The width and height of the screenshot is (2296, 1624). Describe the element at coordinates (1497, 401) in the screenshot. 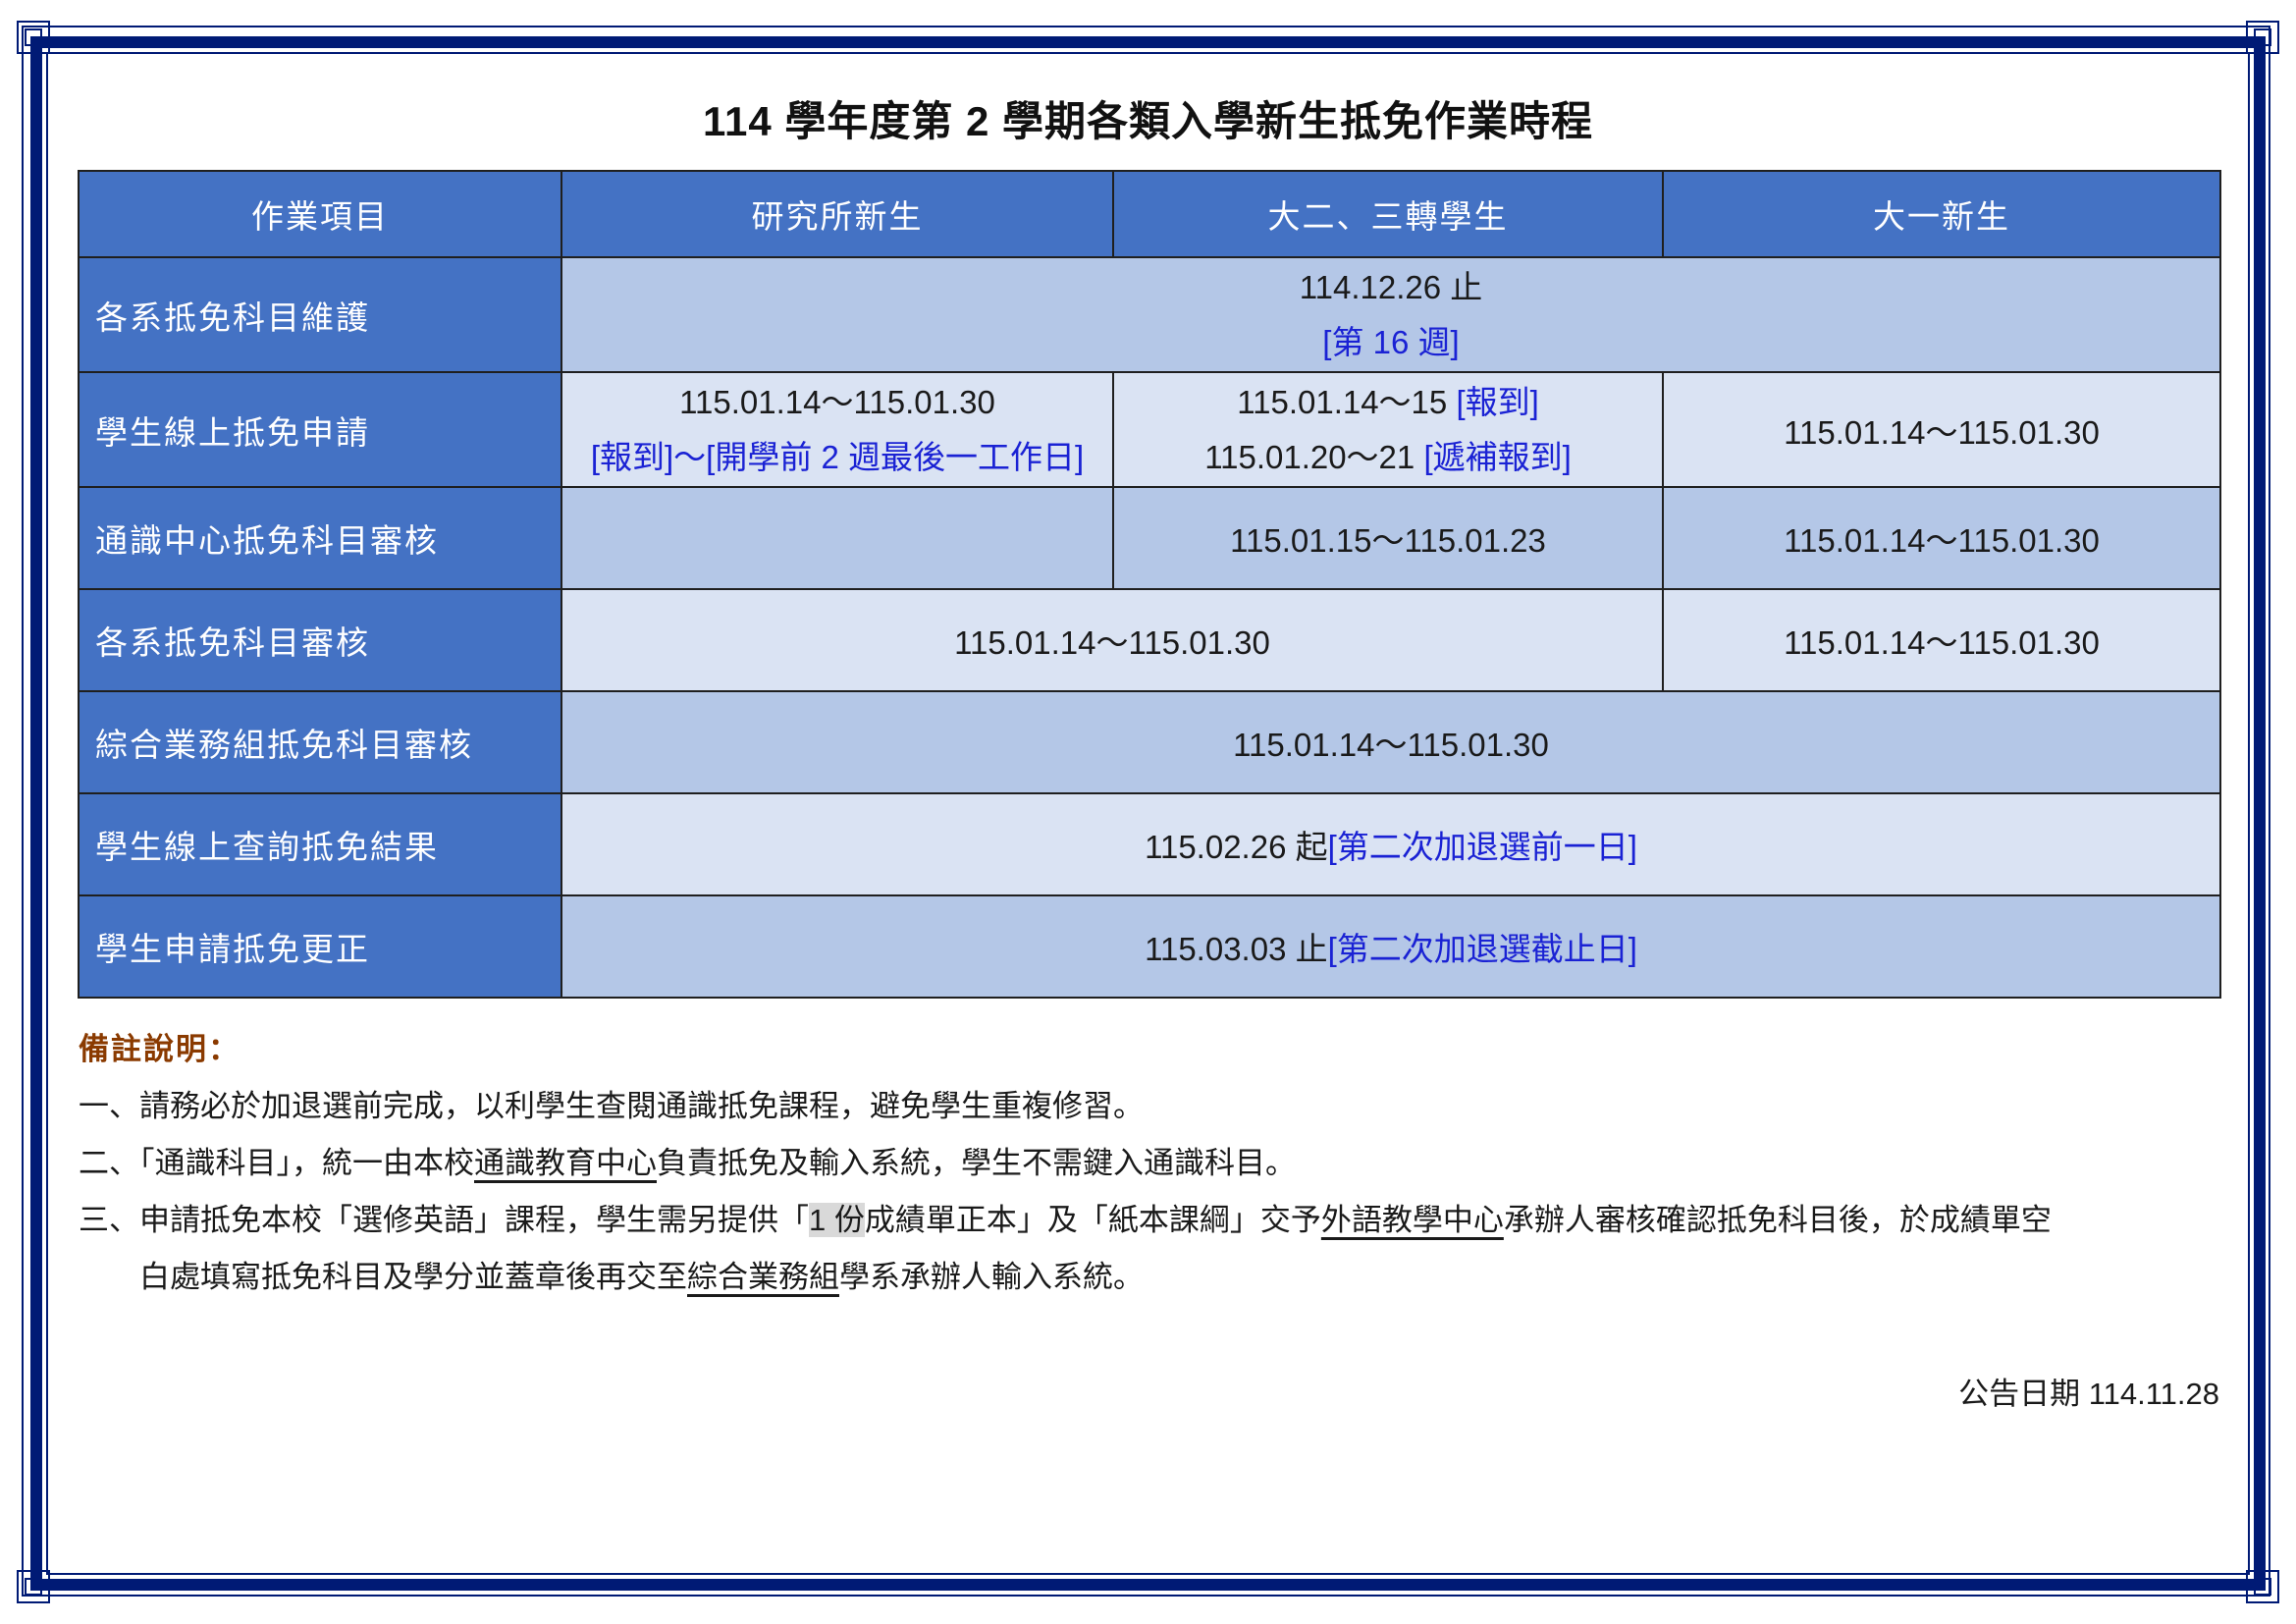

I see `cell-note: [報到]` at that location.